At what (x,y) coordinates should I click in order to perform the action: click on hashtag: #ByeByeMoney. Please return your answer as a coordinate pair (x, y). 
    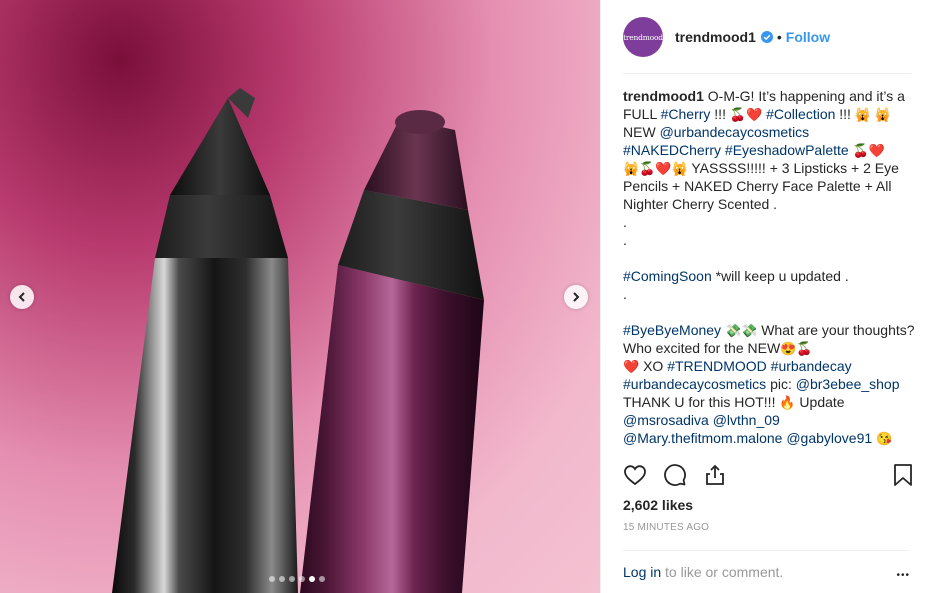
    Looking at the image, I should click on (672, 330).